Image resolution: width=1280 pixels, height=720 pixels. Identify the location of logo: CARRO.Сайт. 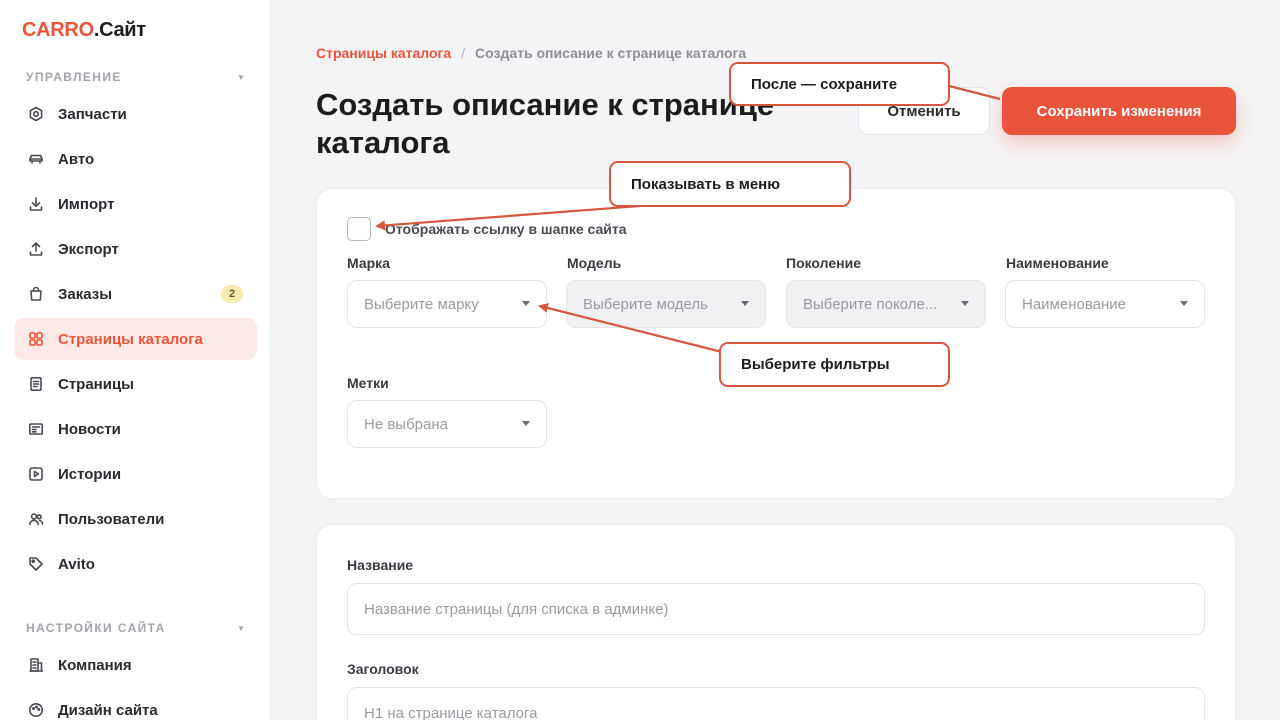
(84, 30).